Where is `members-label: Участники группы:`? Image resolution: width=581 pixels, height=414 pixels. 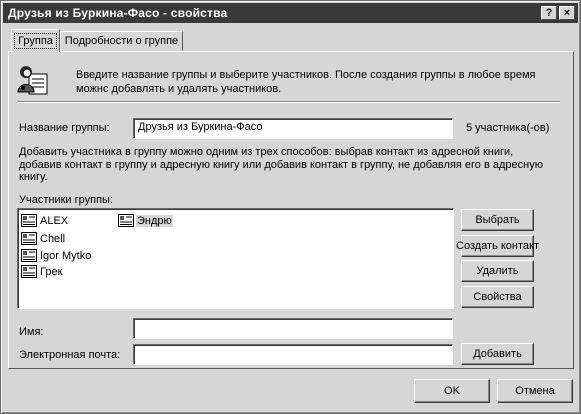
members-label: Участники группы: is located at coordinates (66, 200).